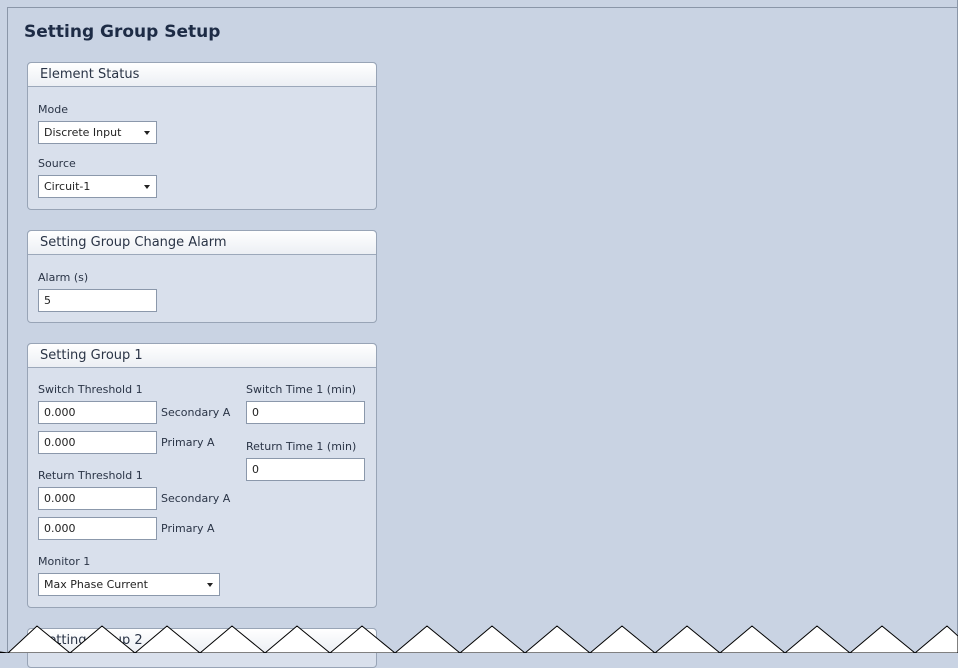  I want to click on return-threshold-secondary-input: 0.000, so click(97, 498).